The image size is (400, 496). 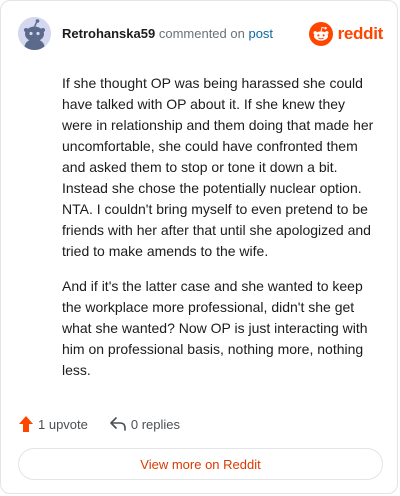 I want to click on reddit-wordmark: reddit, so click(x=360, y=33).